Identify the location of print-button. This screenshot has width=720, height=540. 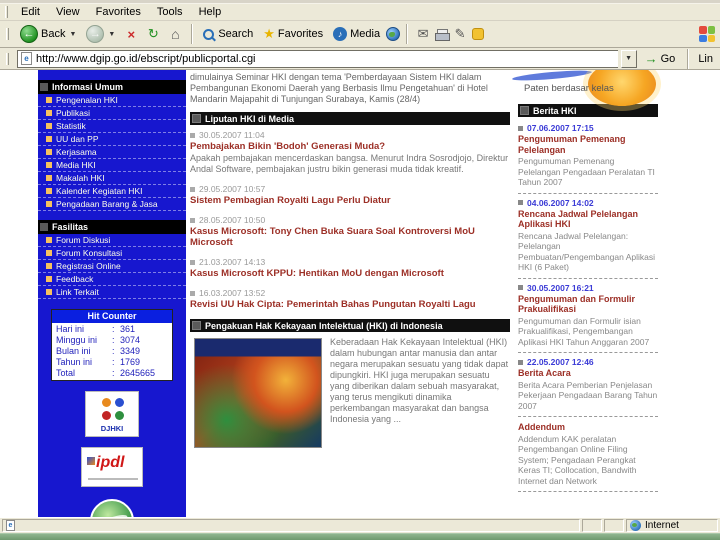
(443, 34).